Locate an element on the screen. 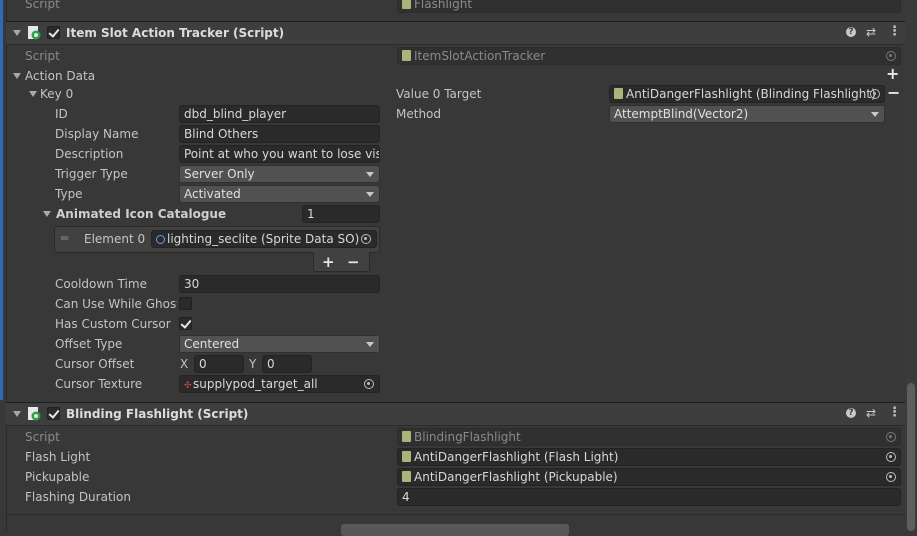 This screenshot has width=917, height=536. cursor-offset-x-field: 0 is located at coordinates (219, 364).